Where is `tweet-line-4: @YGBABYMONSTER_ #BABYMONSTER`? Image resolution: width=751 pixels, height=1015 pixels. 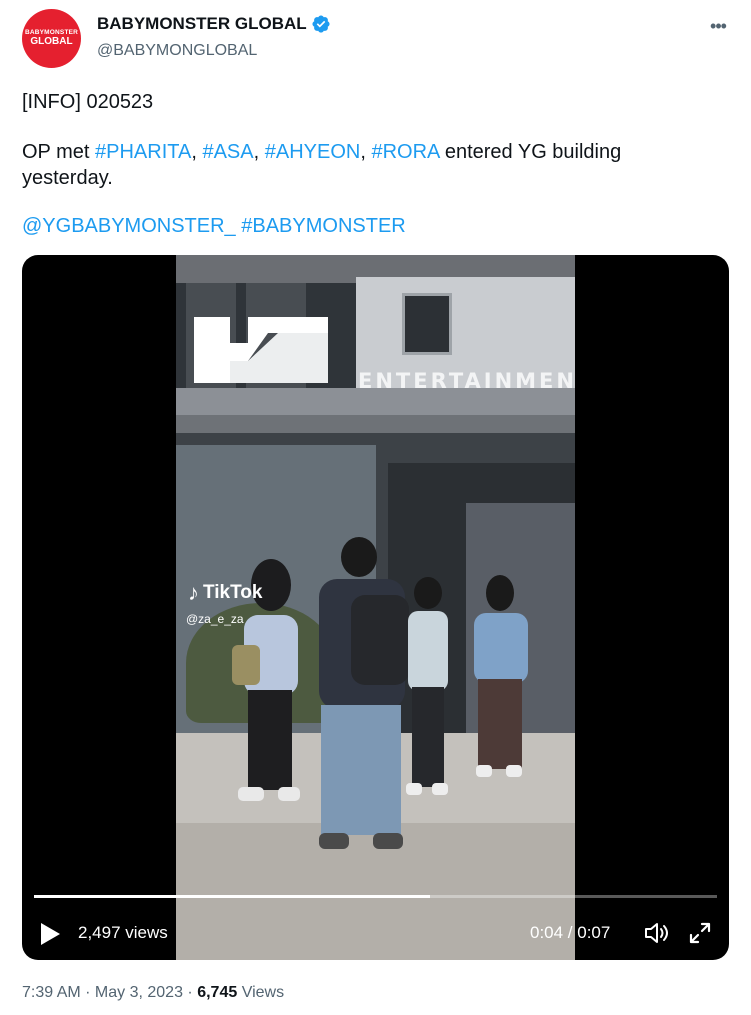
tweet-line-4: @YGBABYMONSTER_ #BABYMONSTER is located at coordinates (214, 226).